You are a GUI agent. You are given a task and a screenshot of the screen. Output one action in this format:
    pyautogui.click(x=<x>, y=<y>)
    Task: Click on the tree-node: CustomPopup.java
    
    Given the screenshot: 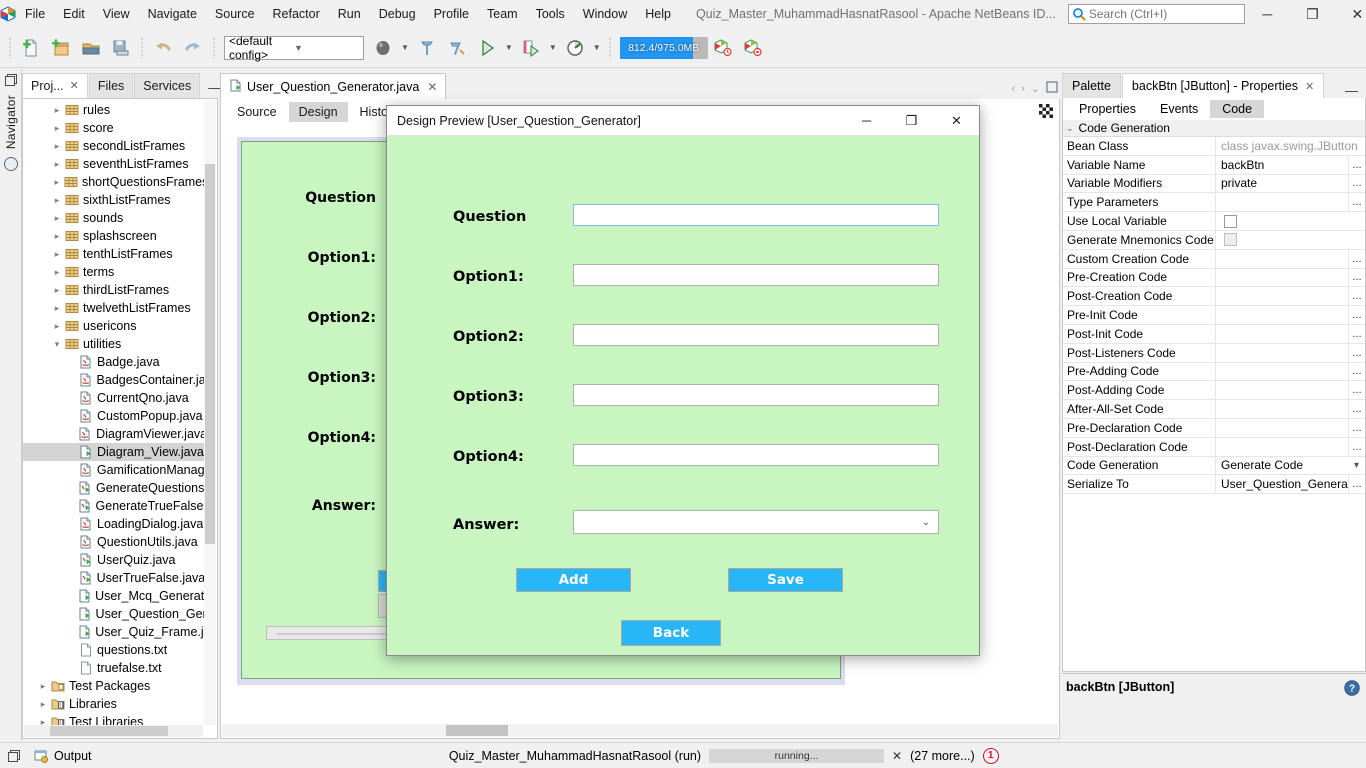 What is the action you would take?
    pyautogui.click(x=113, y=416)
    